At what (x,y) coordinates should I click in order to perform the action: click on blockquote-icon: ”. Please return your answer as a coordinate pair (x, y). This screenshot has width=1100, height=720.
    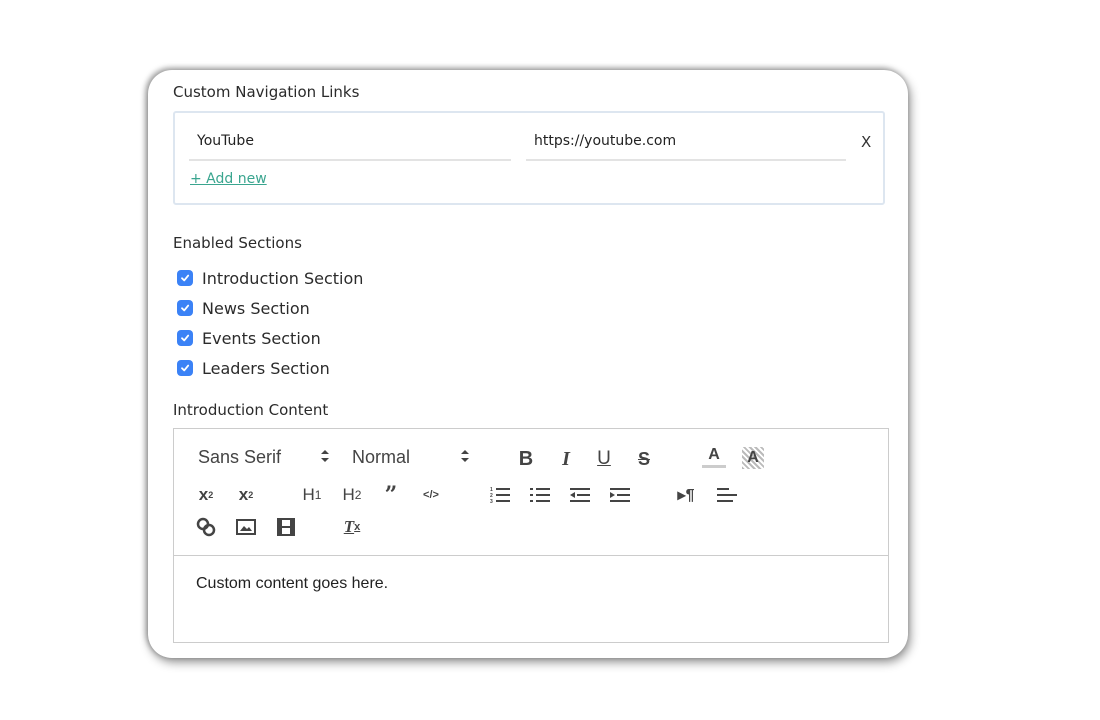
    Looking at the image, I should click on (391, 495).